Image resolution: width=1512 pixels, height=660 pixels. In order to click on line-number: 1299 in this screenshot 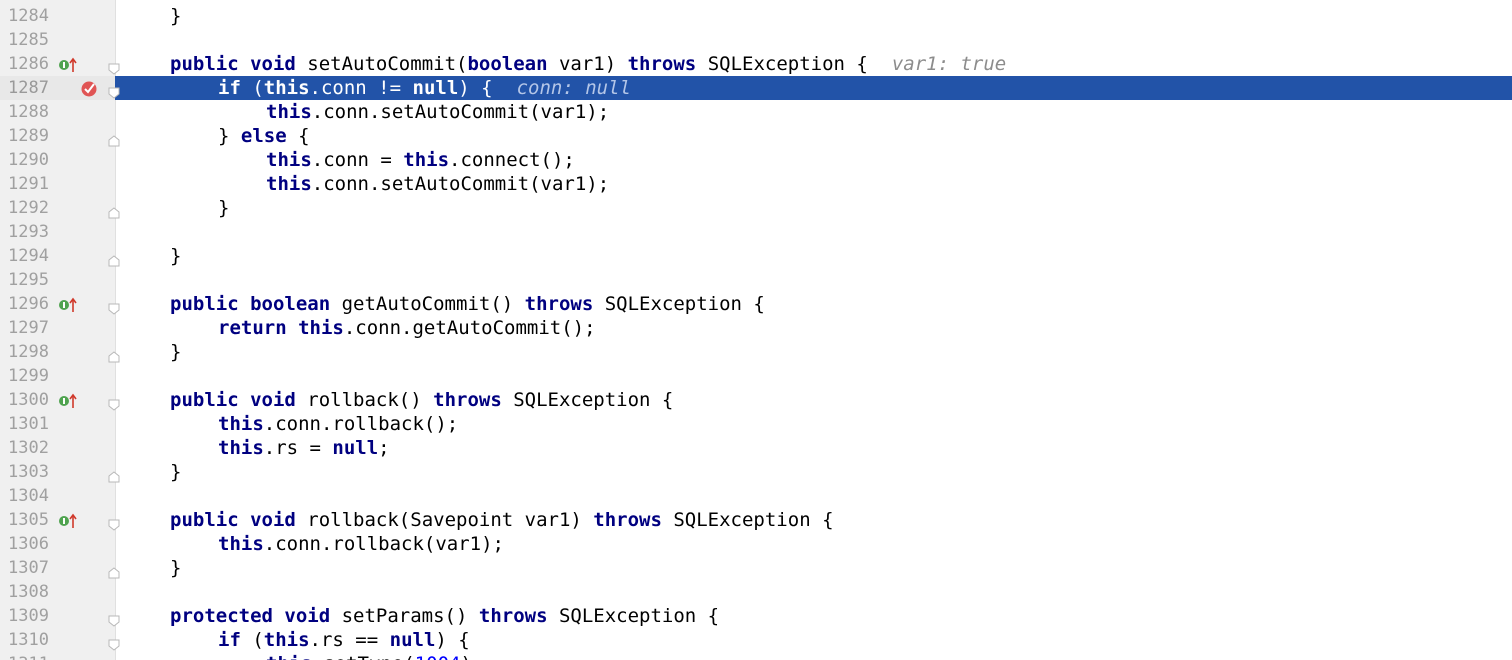, I will do `click(28, 376)`.